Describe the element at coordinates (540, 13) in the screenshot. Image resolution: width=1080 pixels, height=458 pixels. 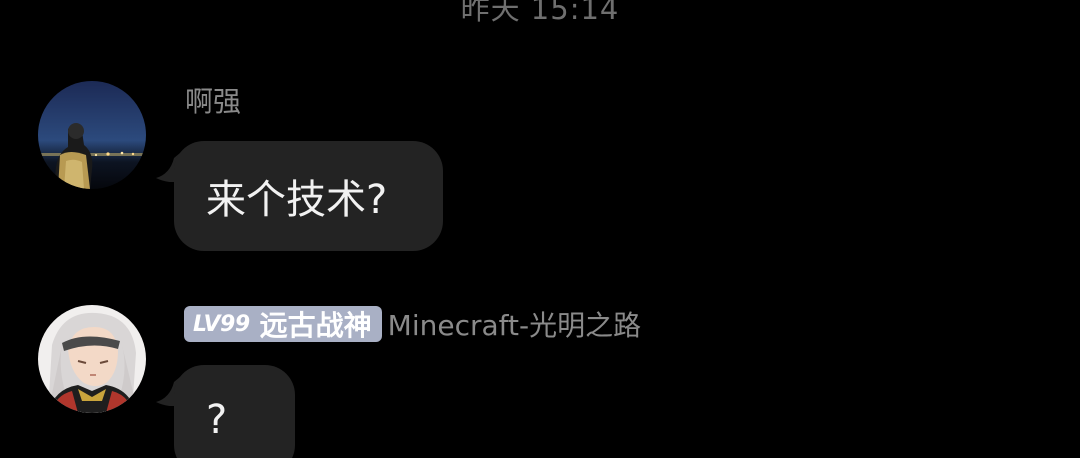
I see `message-timestamp: 昨天 15:14` at that location.